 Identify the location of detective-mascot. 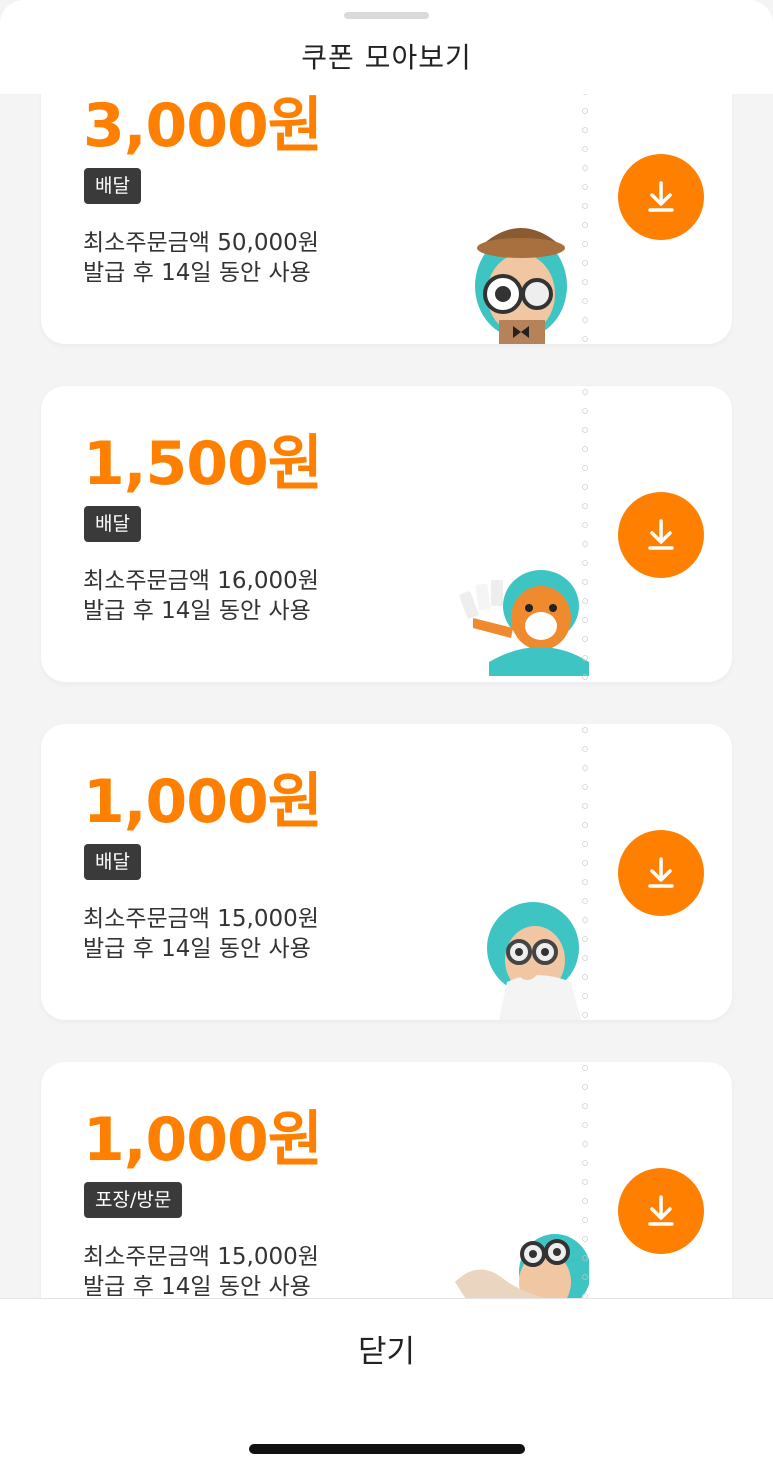
(521, 286).